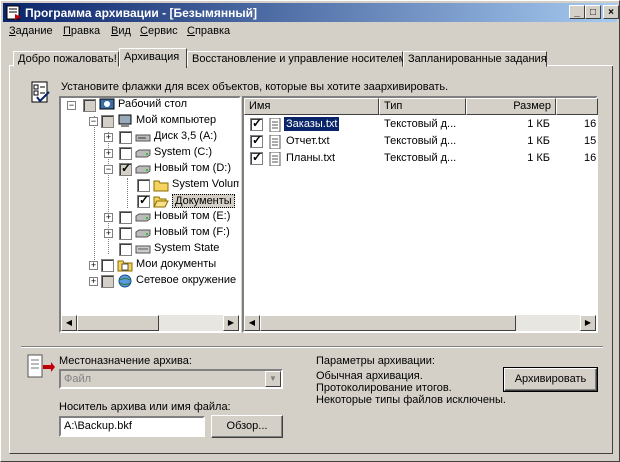  What do you see at coordinates (121, 31) in the screenshot?
I see `menu-view: Вид` at bounding box center [121, 31].